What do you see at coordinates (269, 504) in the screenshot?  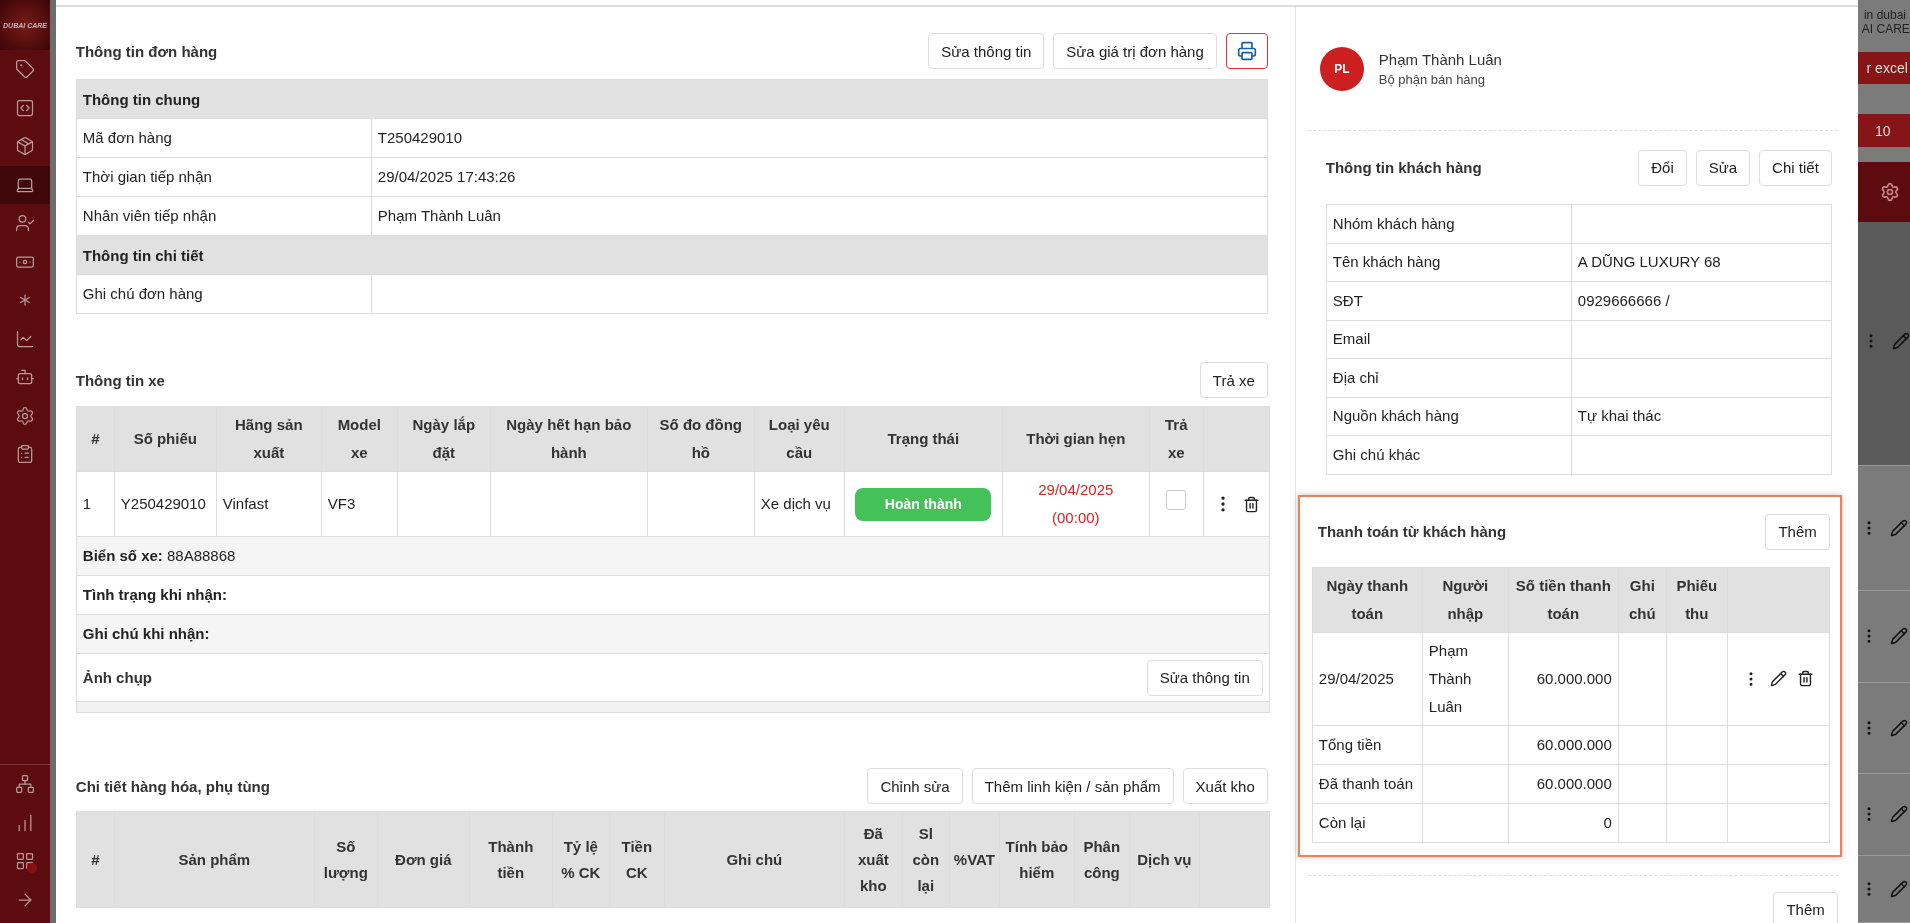 I see `table-cell: Vinfast` at bounding box center [269, 504].